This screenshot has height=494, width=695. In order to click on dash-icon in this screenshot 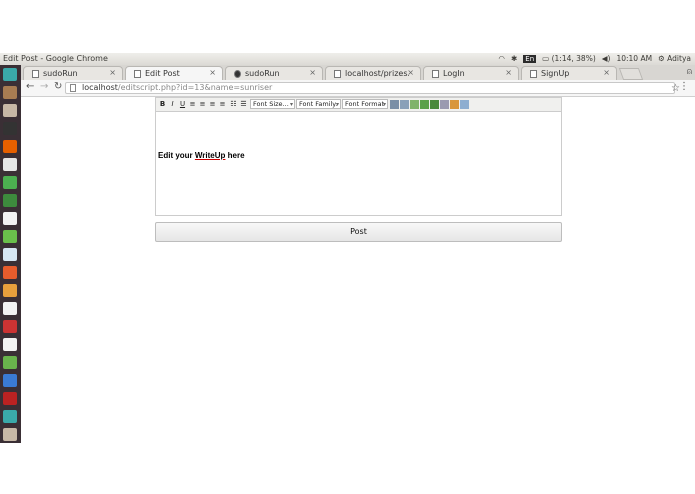, I will do `click(10, 74)`.